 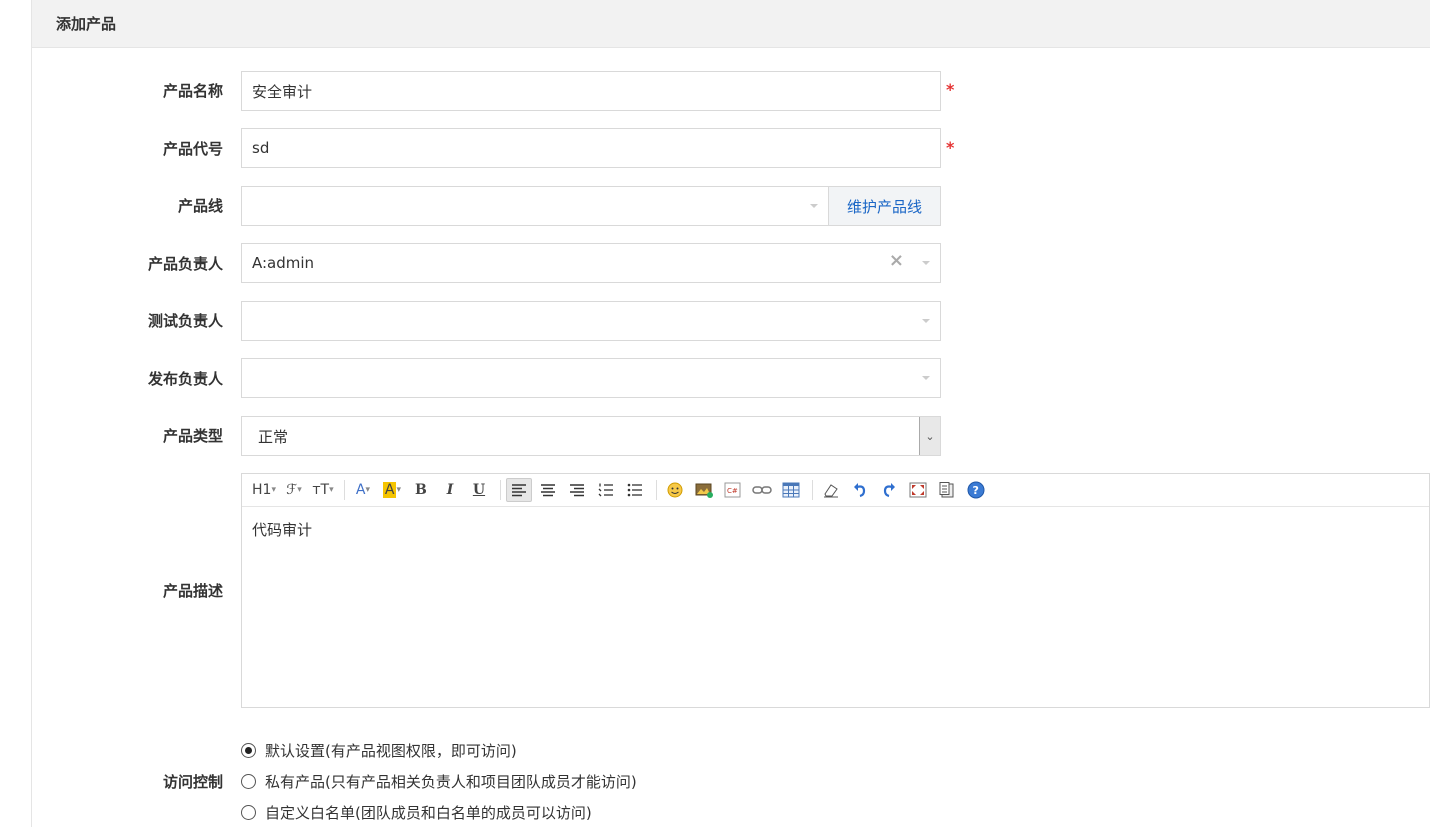 I want to click on heading-text: H1, so click(x=262, y=490).